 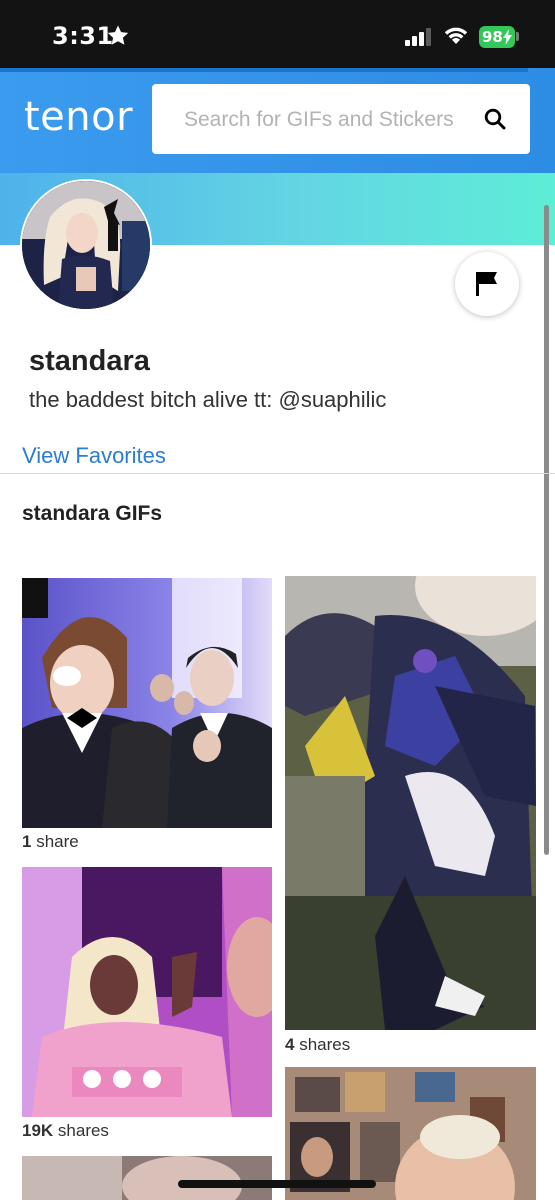 What do you see at coordinates (546, 530) in the screenshot?
I see `page-scrollbar` at bounding box center [546, 530].